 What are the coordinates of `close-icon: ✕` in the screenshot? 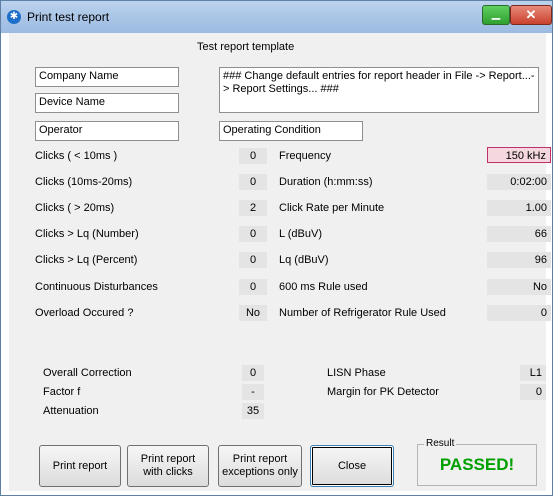 It's located at (531, 14).